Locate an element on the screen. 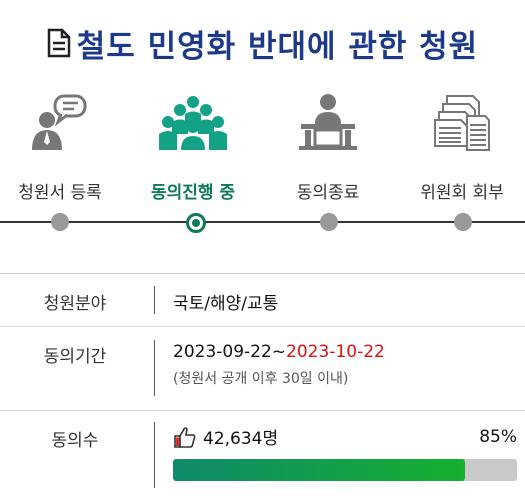 This screenshot has width=525, height=502. field-label: 청원분야 is located at coordinates (75, 304).